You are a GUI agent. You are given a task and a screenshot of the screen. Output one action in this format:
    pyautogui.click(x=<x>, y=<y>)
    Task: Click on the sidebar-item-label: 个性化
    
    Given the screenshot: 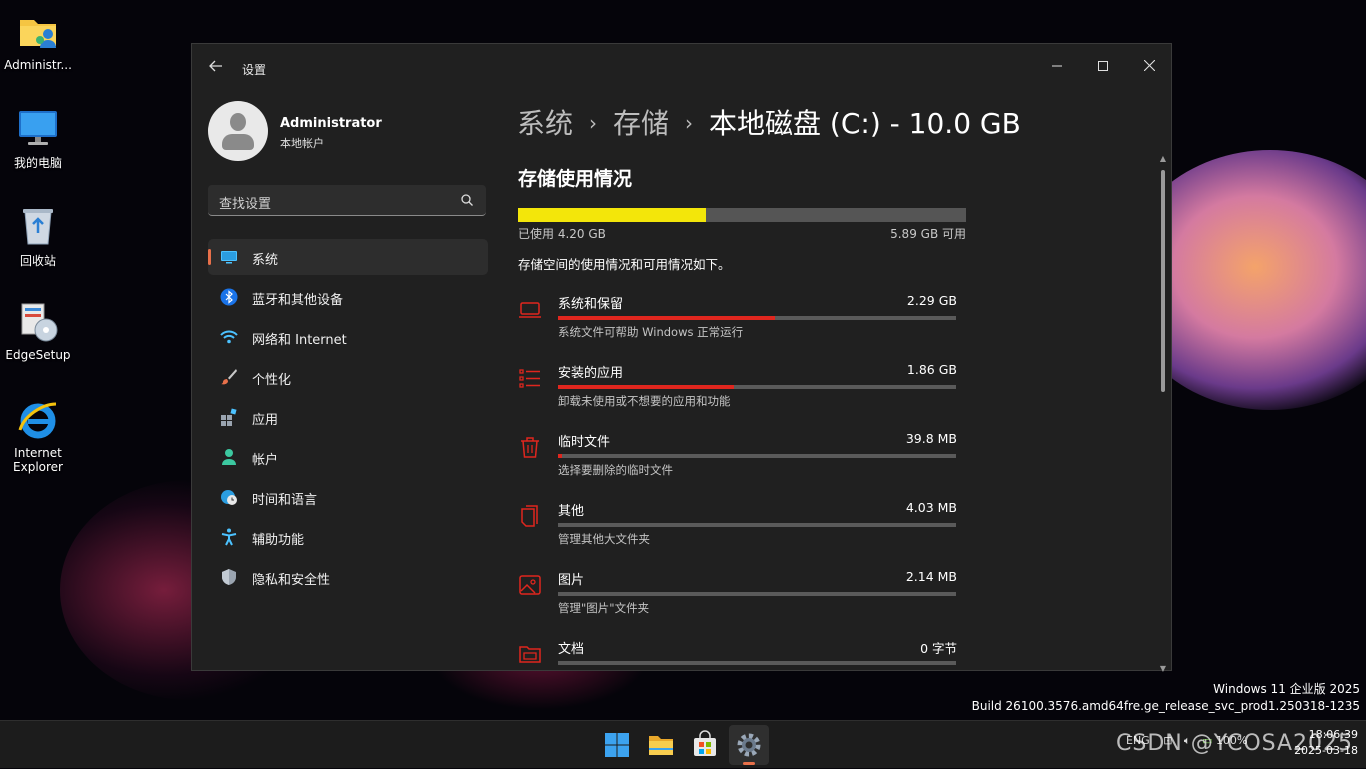 What is the action you would take?
    pyautogui.click(x=272, y=380)
    